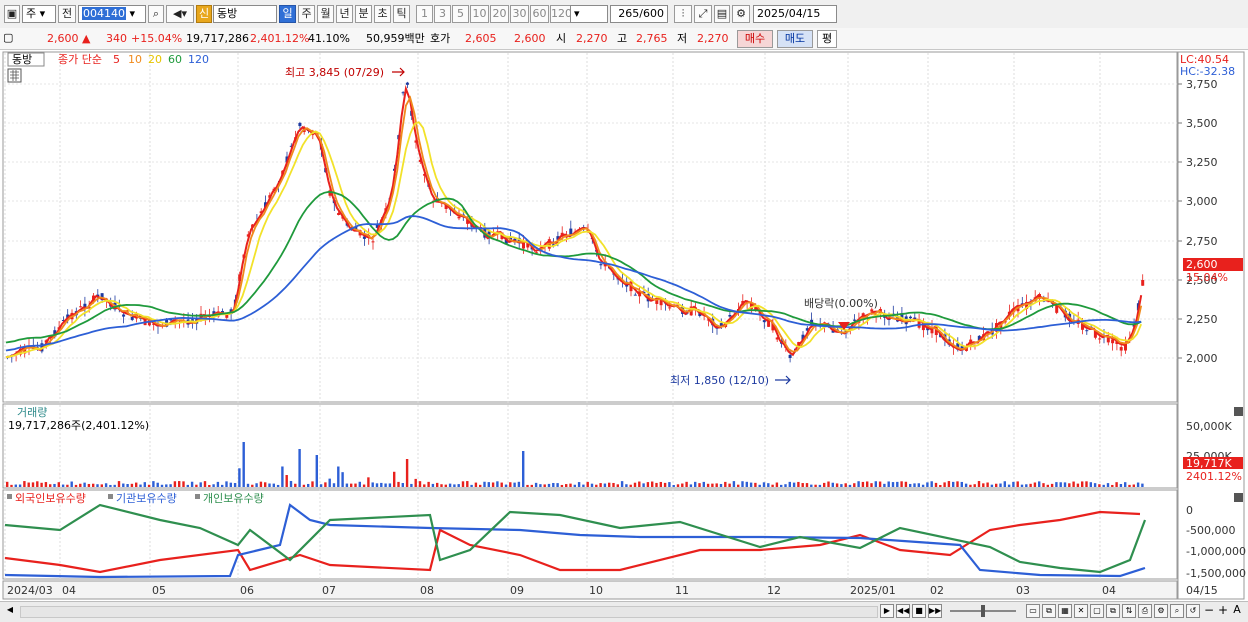 This screenshot has height=622, width=1248. What do you see at coordinates (1049, 611) in the screenshot?
I see `copy-icon: ⧉` at bounding box center [1049, 611].